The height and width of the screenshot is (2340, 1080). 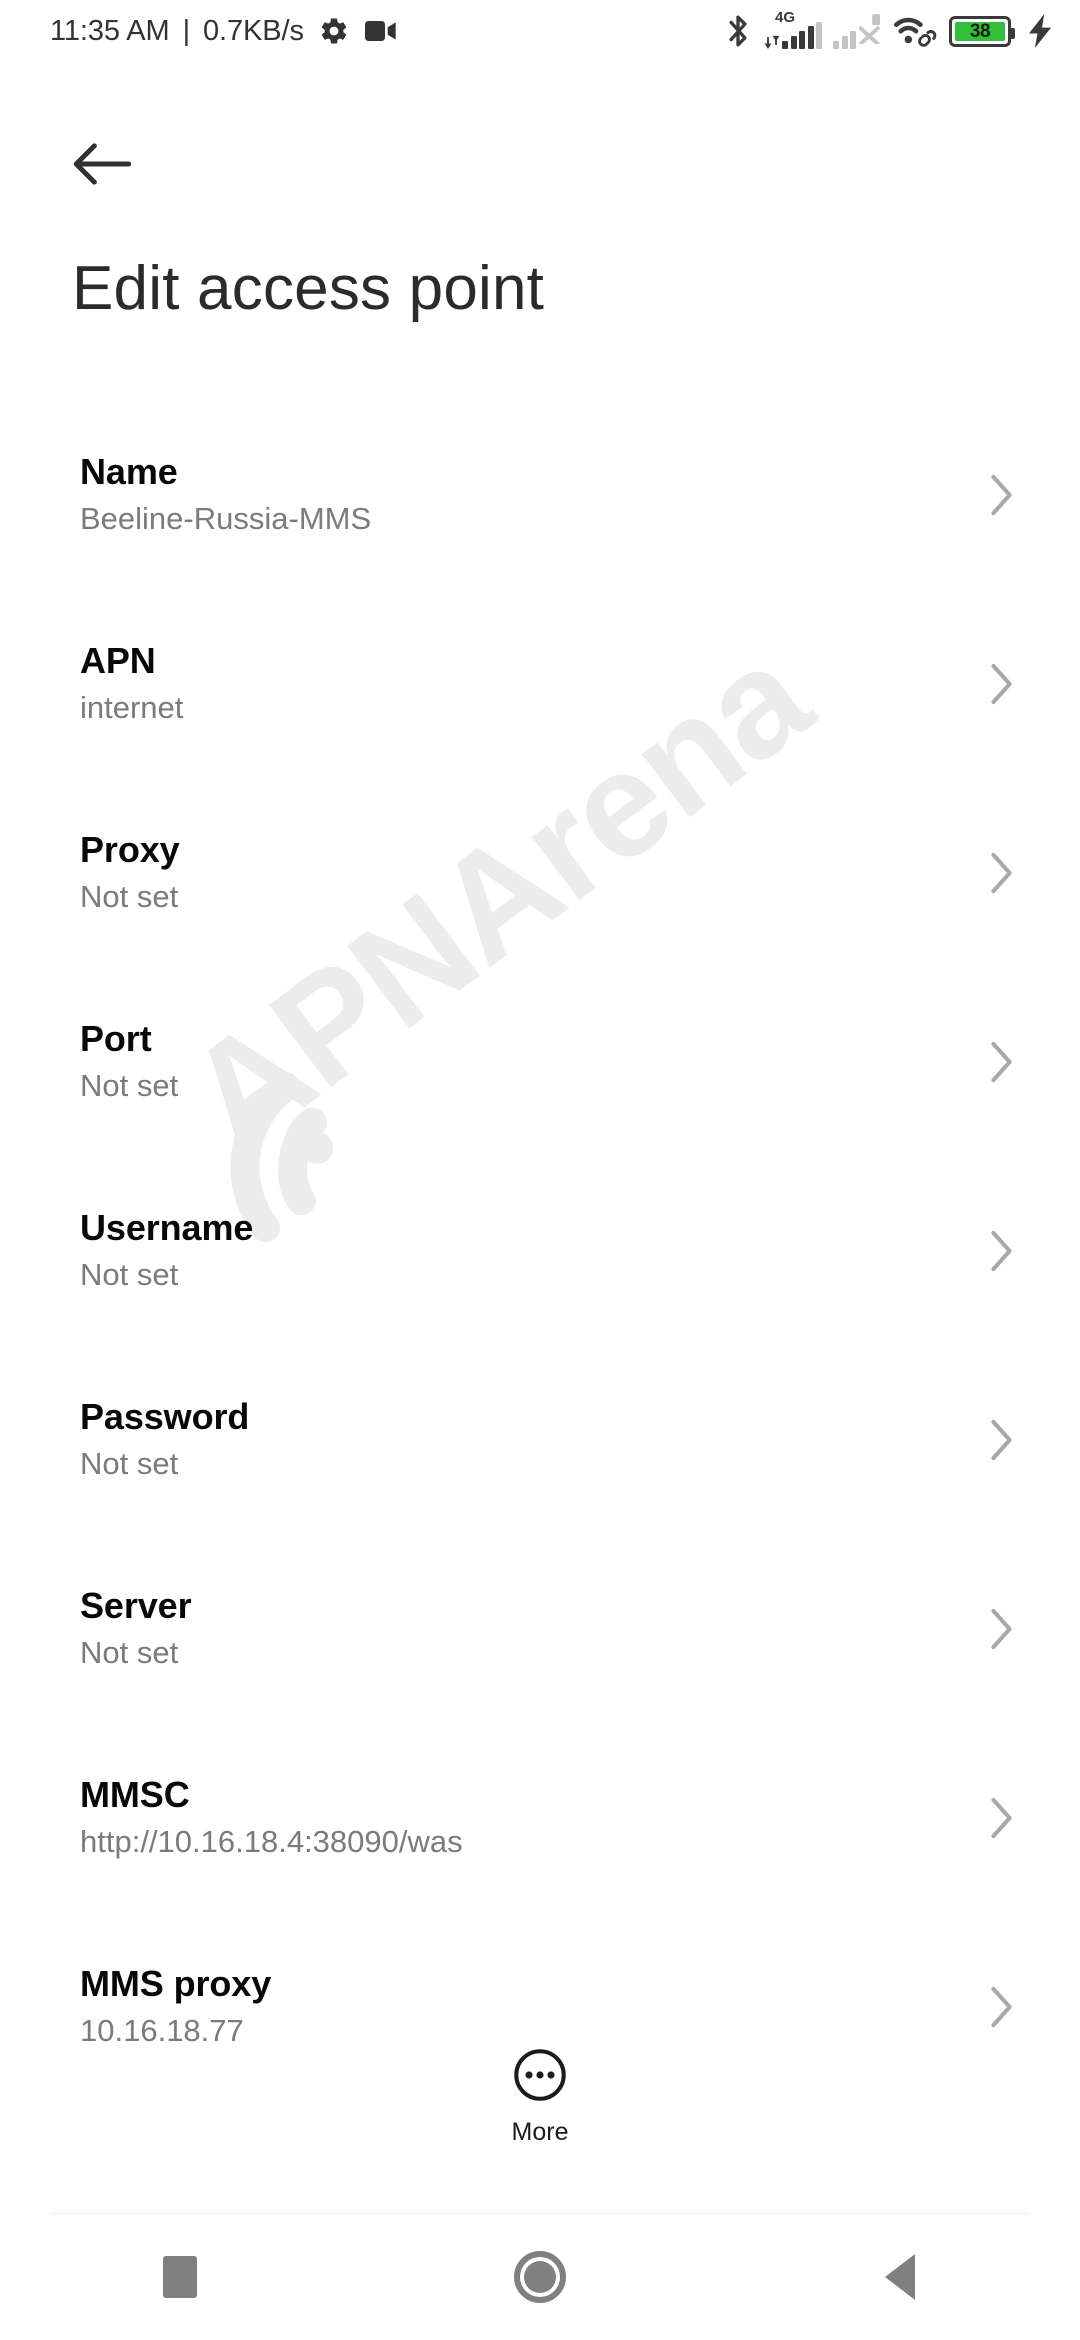 I want to click on setting-row-name: Name Beeline-Russia-MMS, so click(x=540, y=494).